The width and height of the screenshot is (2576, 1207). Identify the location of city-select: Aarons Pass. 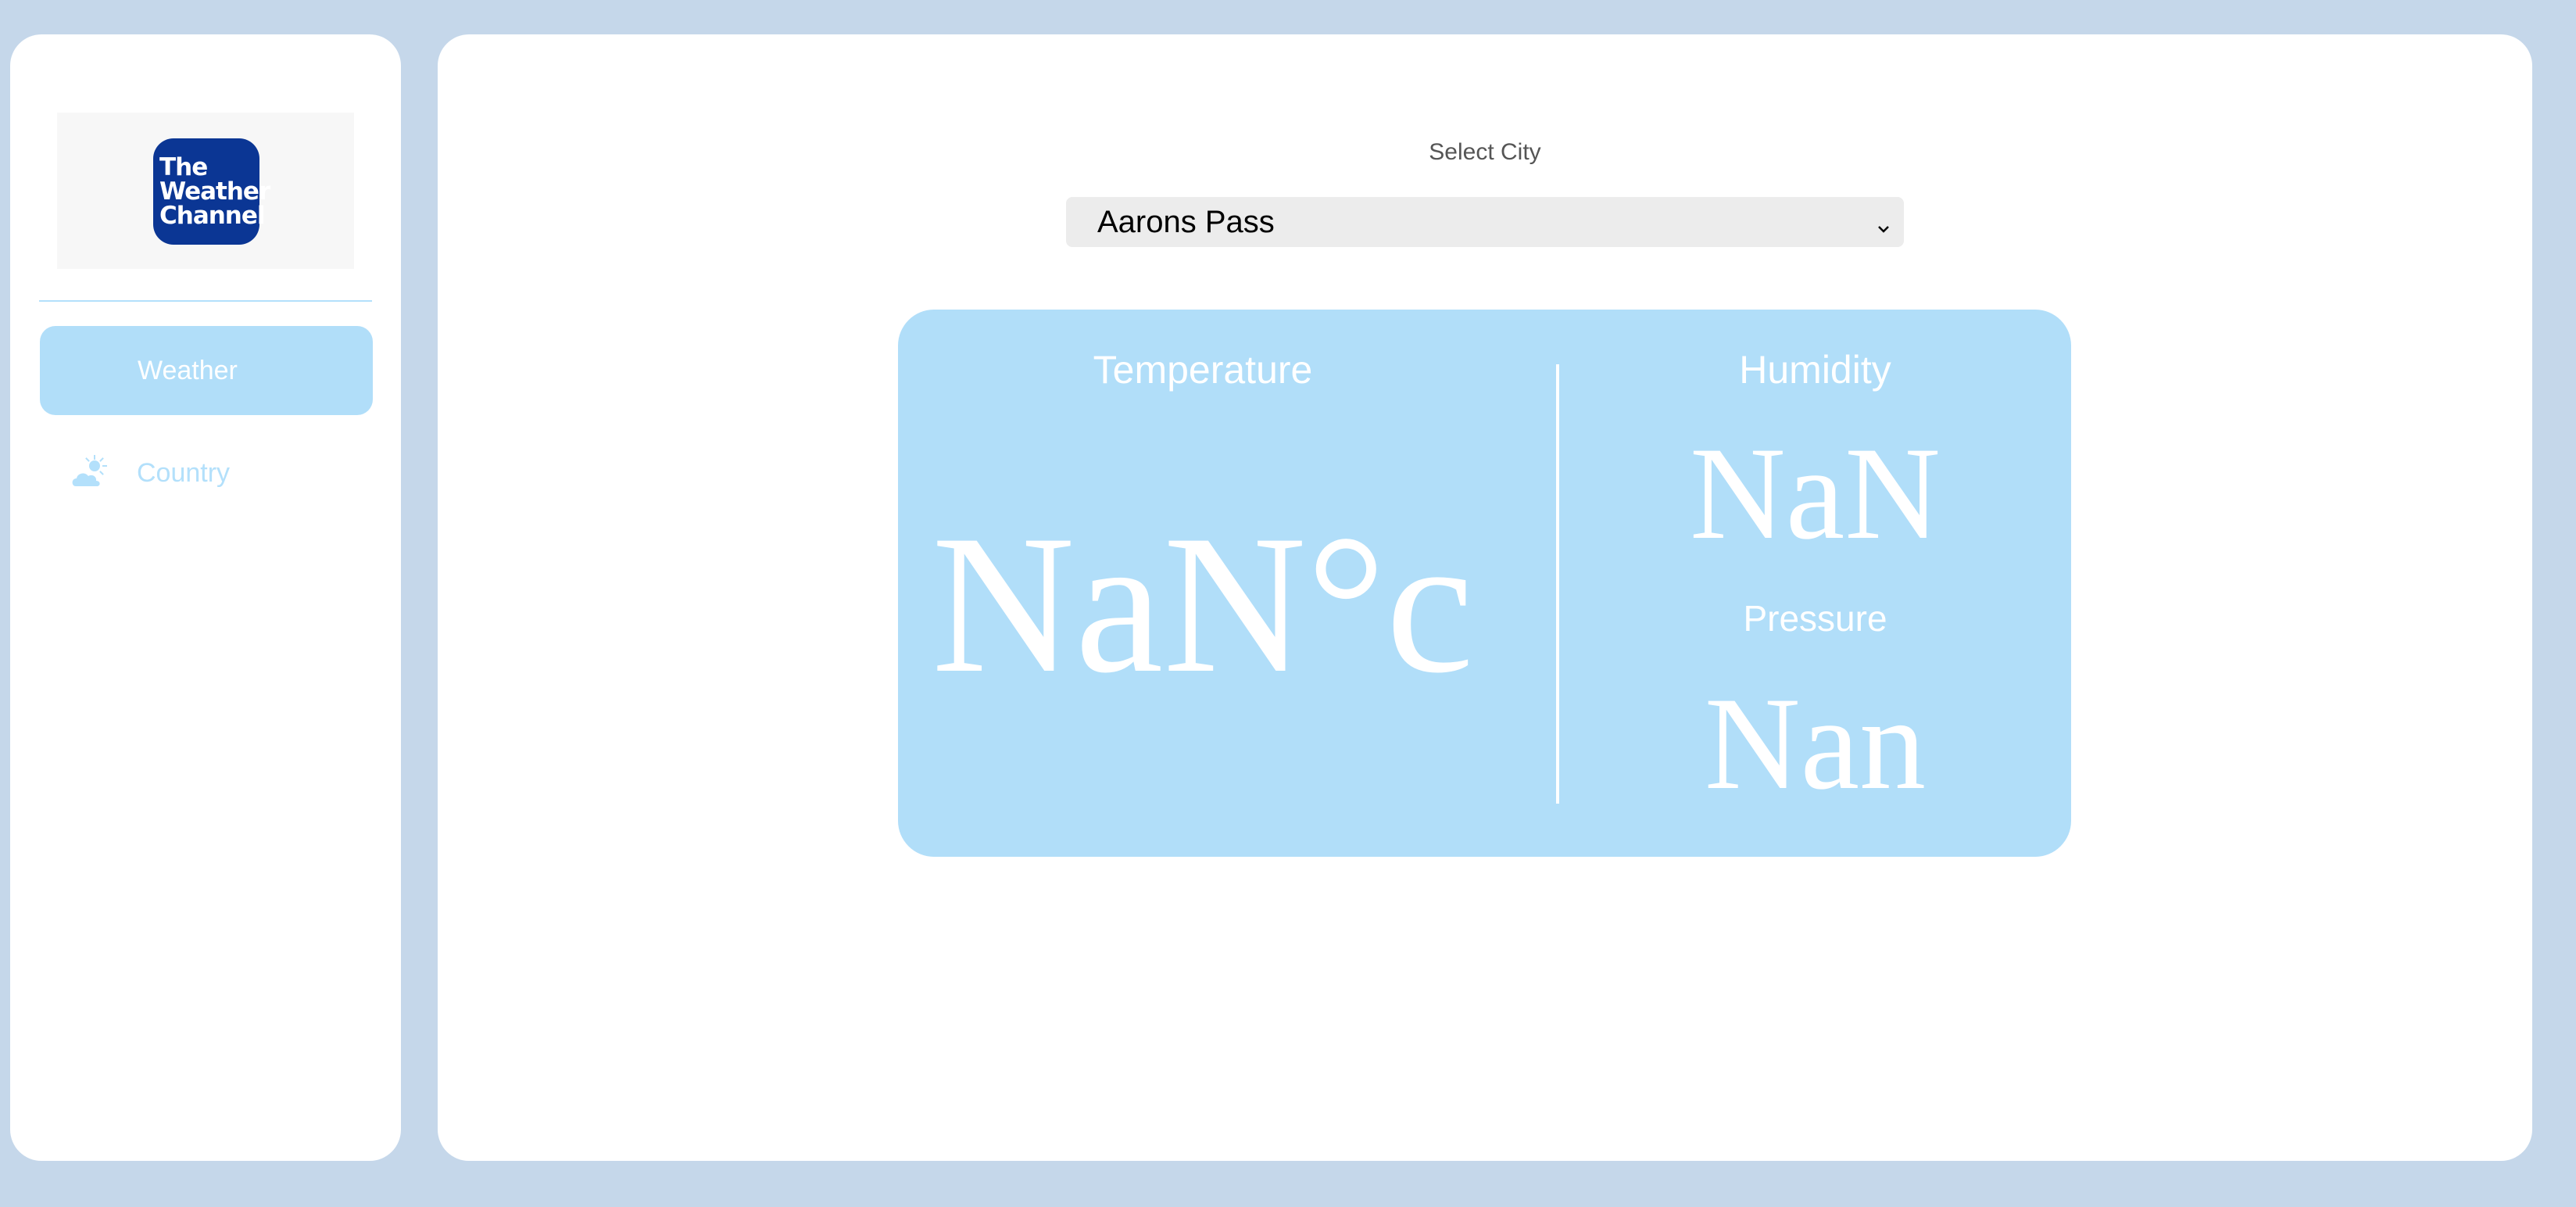
(1485, 222).